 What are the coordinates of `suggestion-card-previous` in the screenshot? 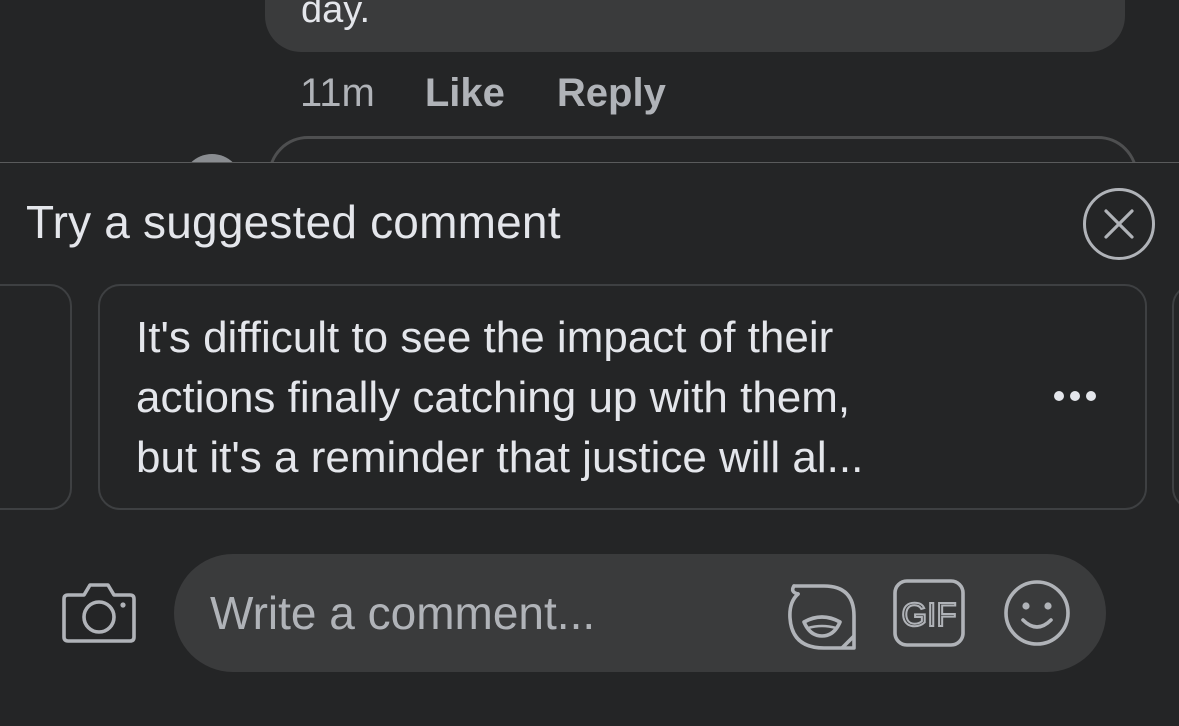 It's located at (36, 397).